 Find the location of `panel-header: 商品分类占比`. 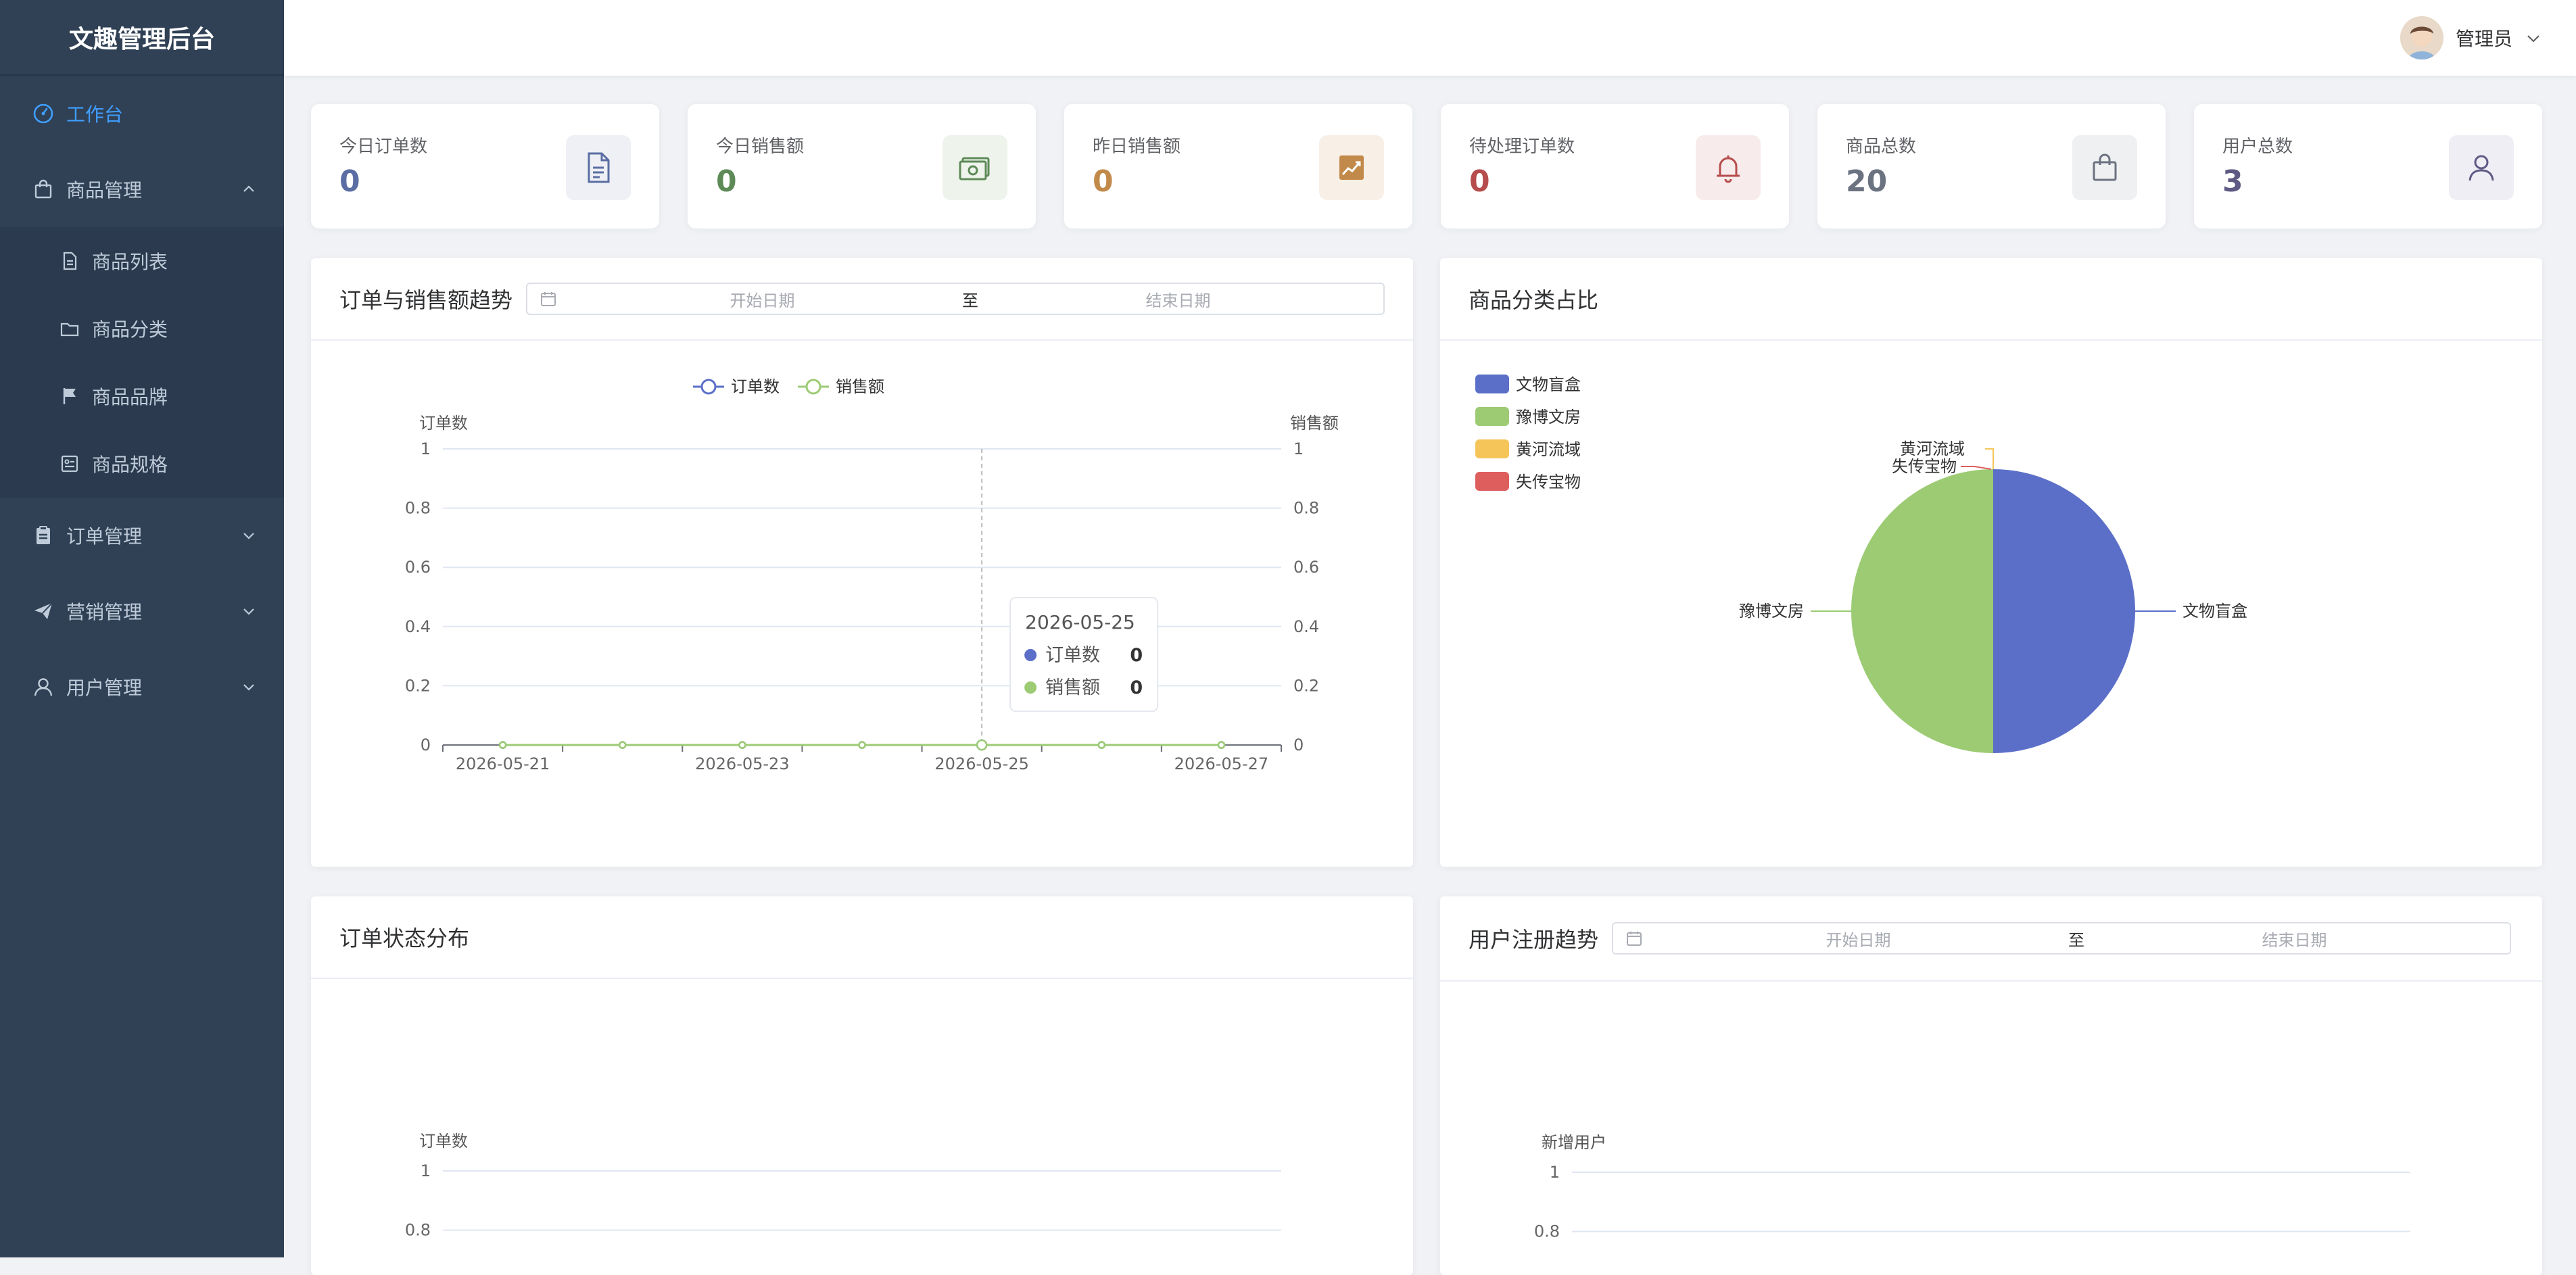

panel-header: 商品分类占比 is located at coordinates (1991, 299).